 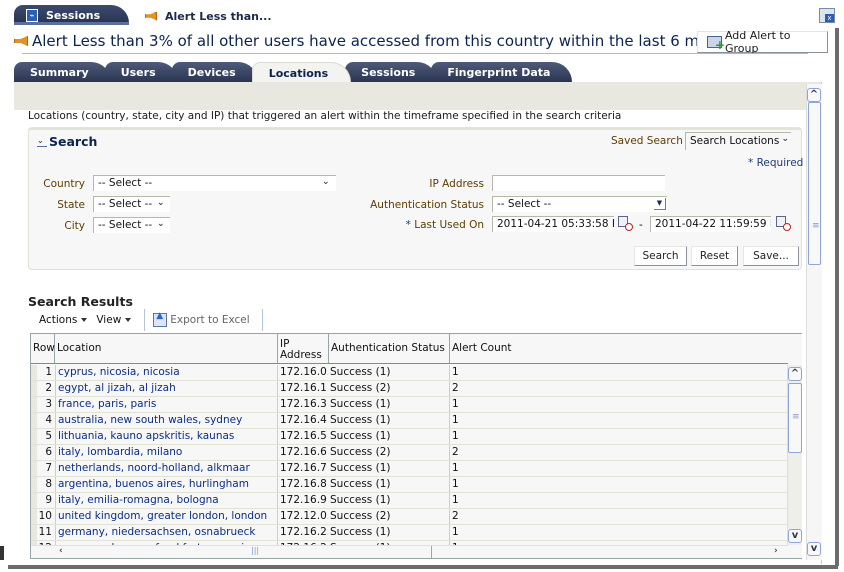 I want to click on actions-menu: Actions, so click(x=63, y=320).